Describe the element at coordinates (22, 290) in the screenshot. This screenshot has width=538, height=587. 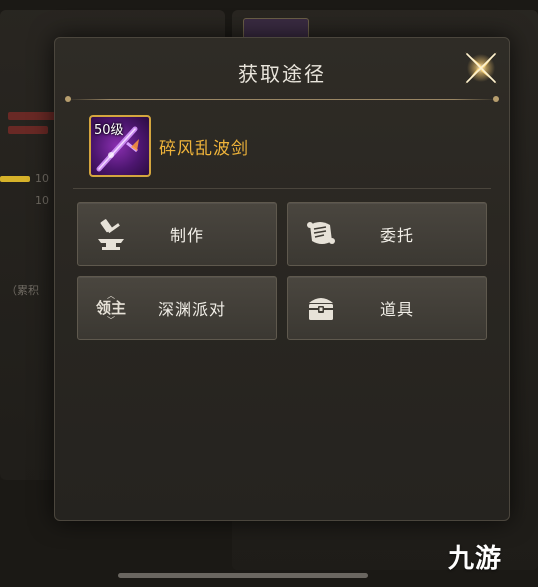
I see `background-side-text: （累积` at that location.